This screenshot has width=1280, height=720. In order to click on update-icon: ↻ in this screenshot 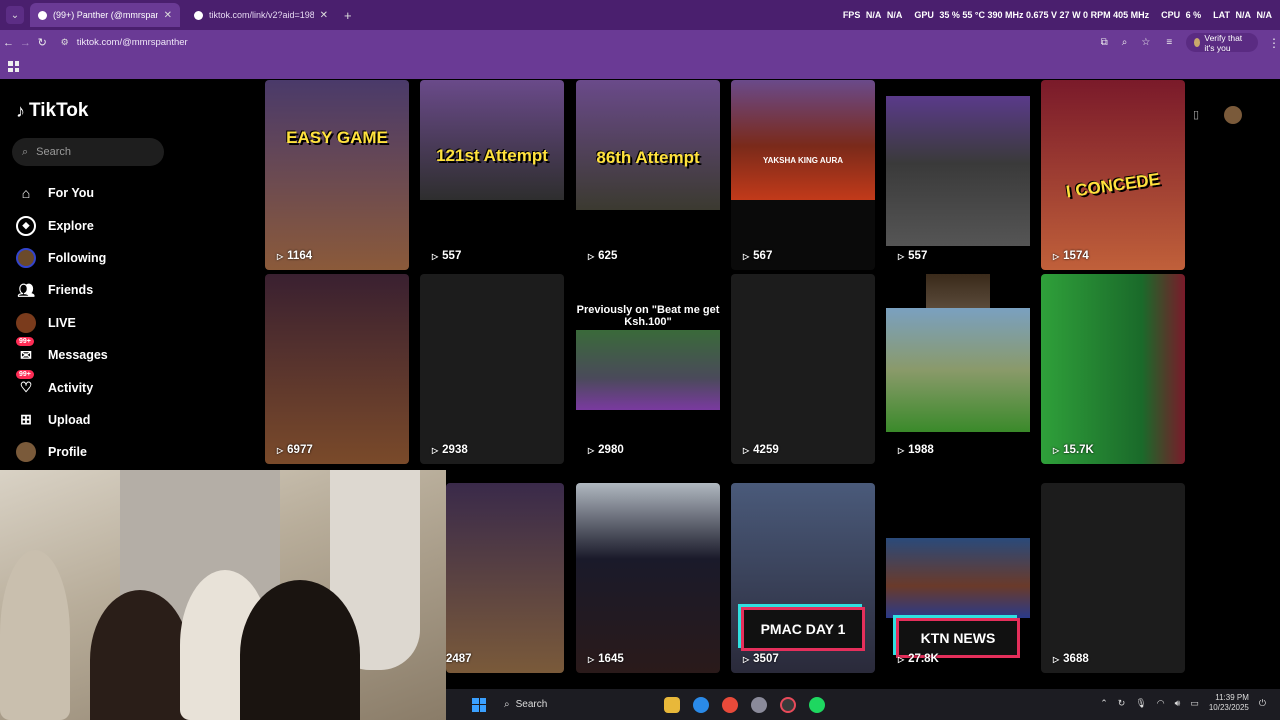, I will do `click(1122, 703)`.